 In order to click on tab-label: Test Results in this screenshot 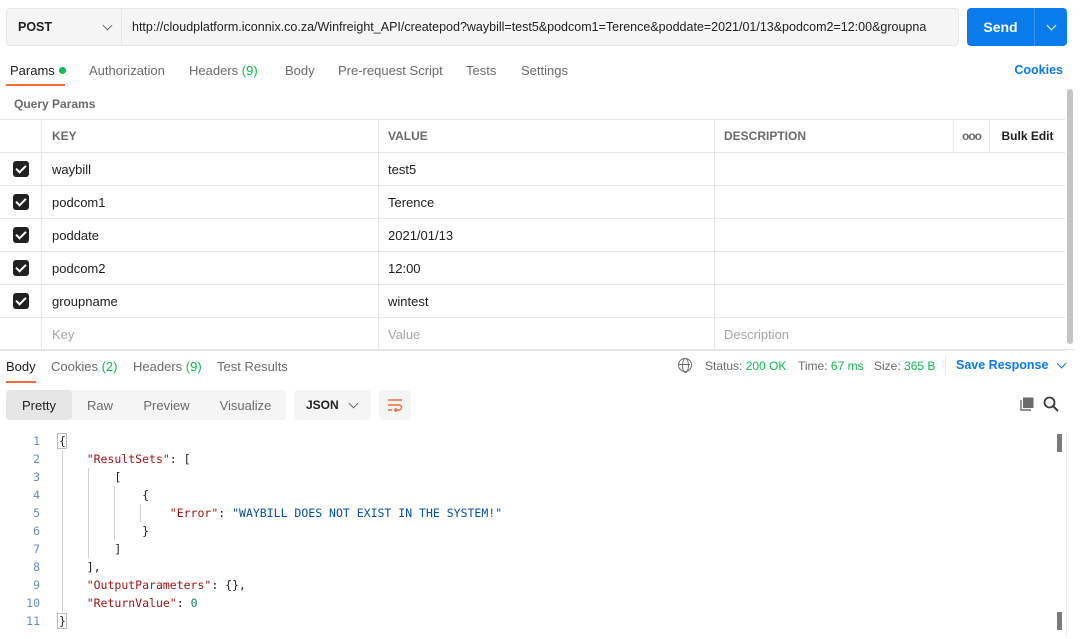, I will do `click(252, 366)`.